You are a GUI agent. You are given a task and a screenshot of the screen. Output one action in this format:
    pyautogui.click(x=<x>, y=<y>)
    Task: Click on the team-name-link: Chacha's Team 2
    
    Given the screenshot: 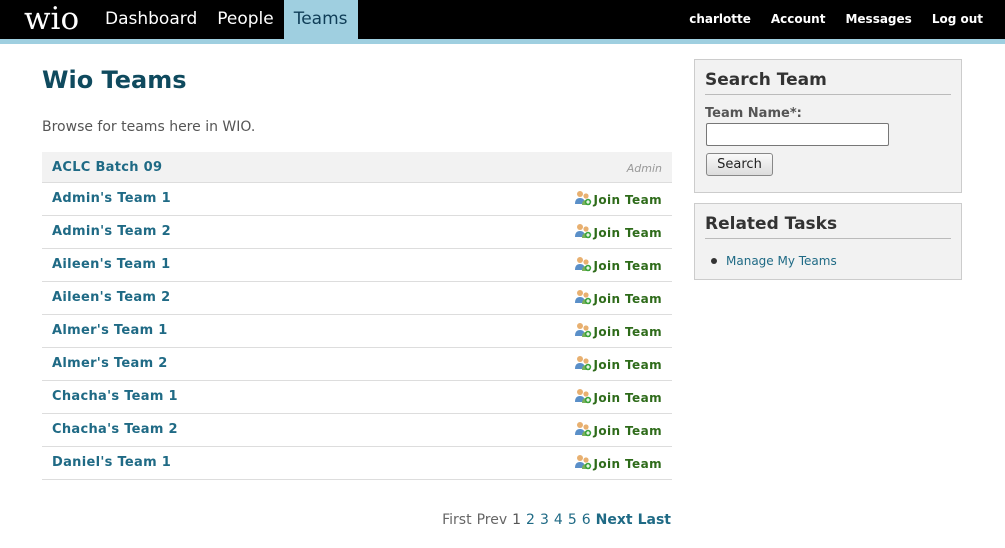 What is the action you would take?
    pyautogui.click(x=115, y=429)
    